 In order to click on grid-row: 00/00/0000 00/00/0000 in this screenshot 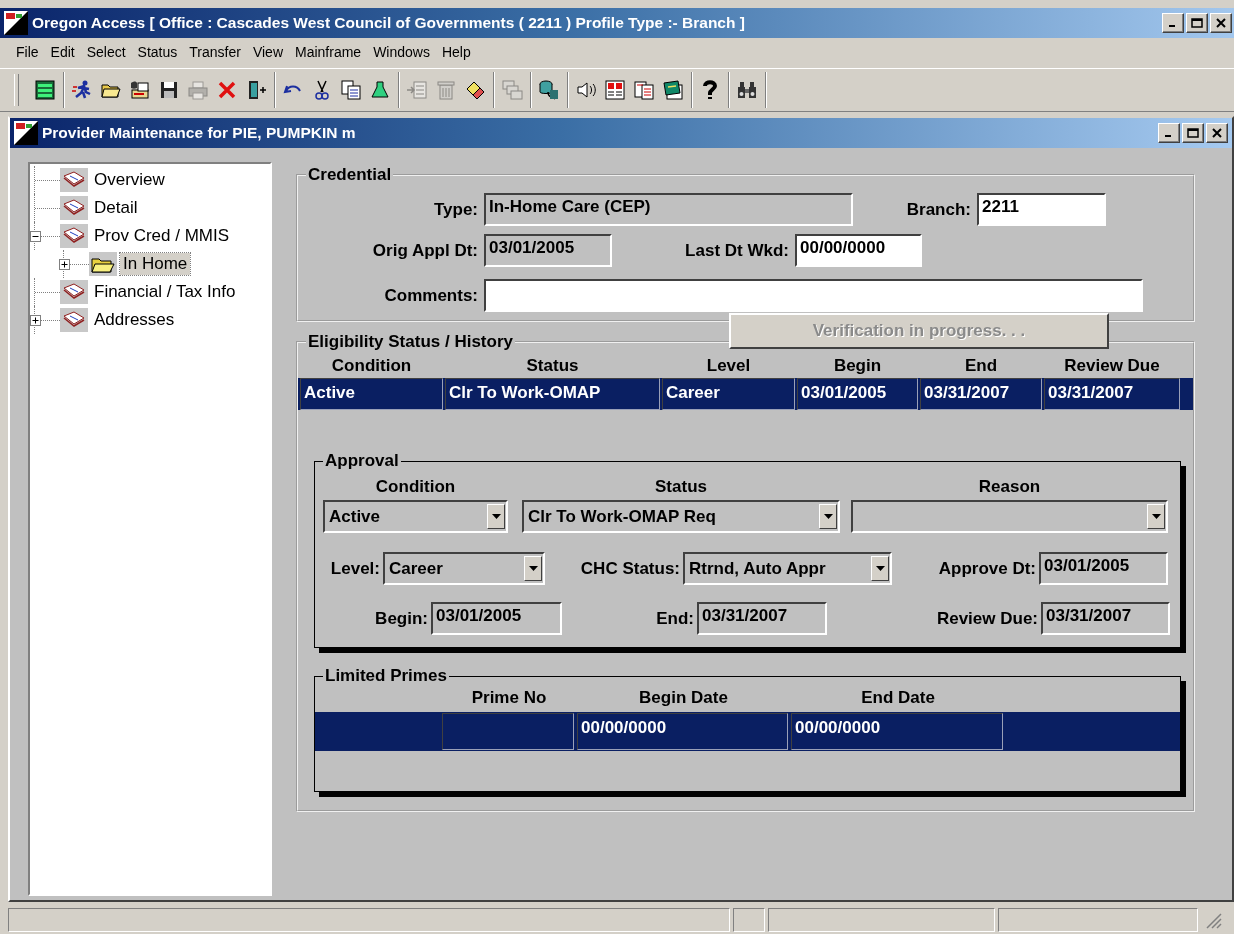, I will do `click(747, 731)`.